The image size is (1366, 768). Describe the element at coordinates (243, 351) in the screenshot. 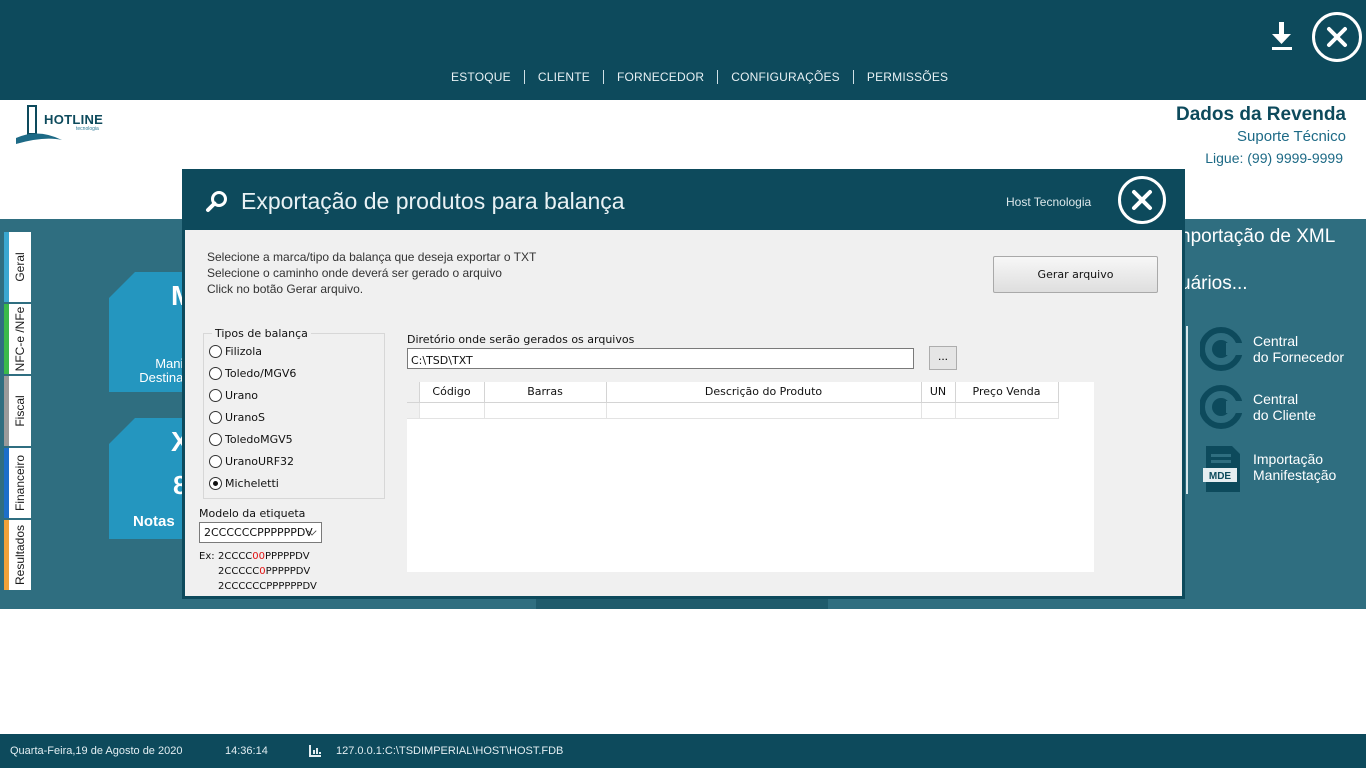

I see `radio-filizola-label: Filizola` at that location.